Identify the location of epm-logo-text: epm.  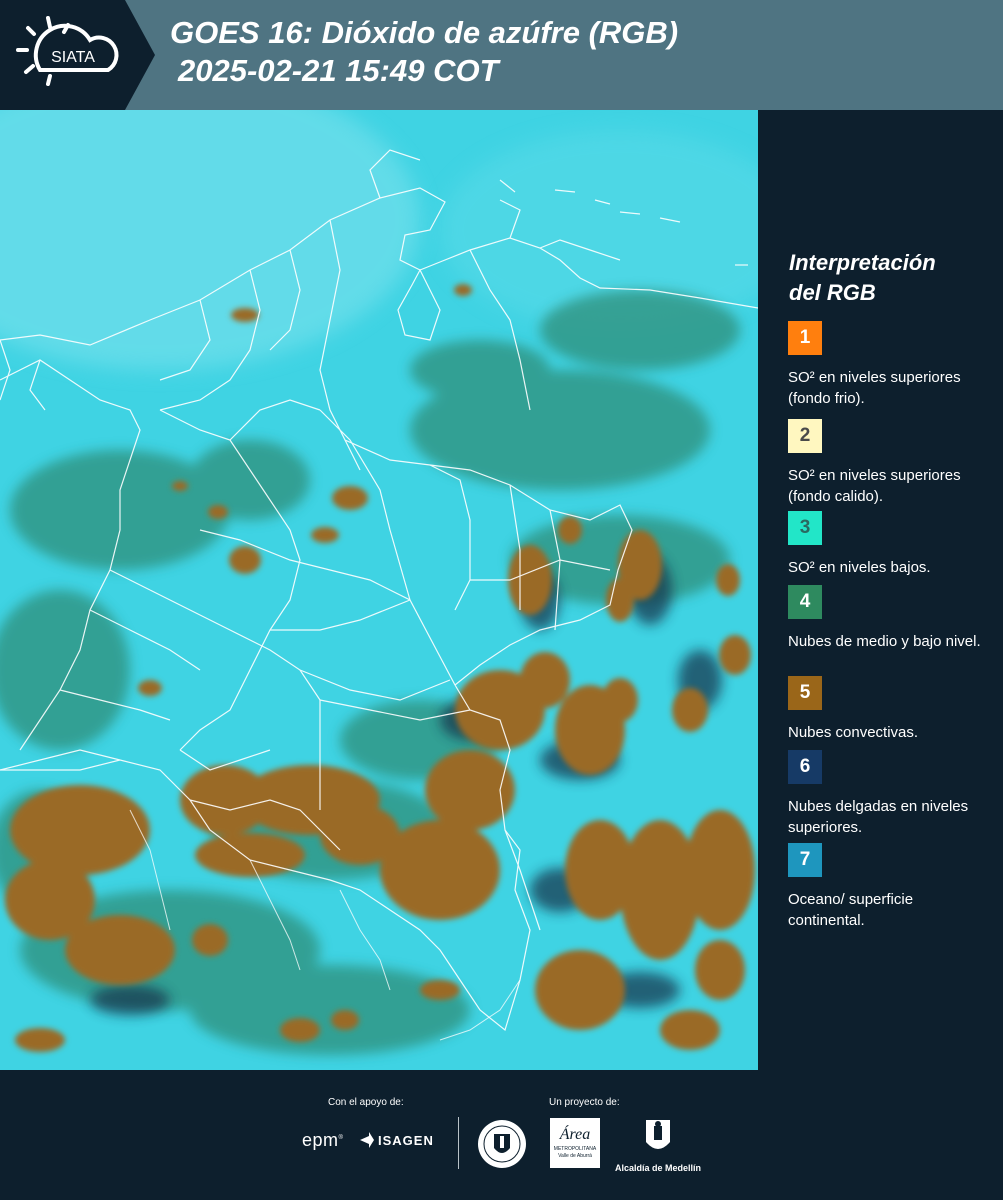
(320, 1140).